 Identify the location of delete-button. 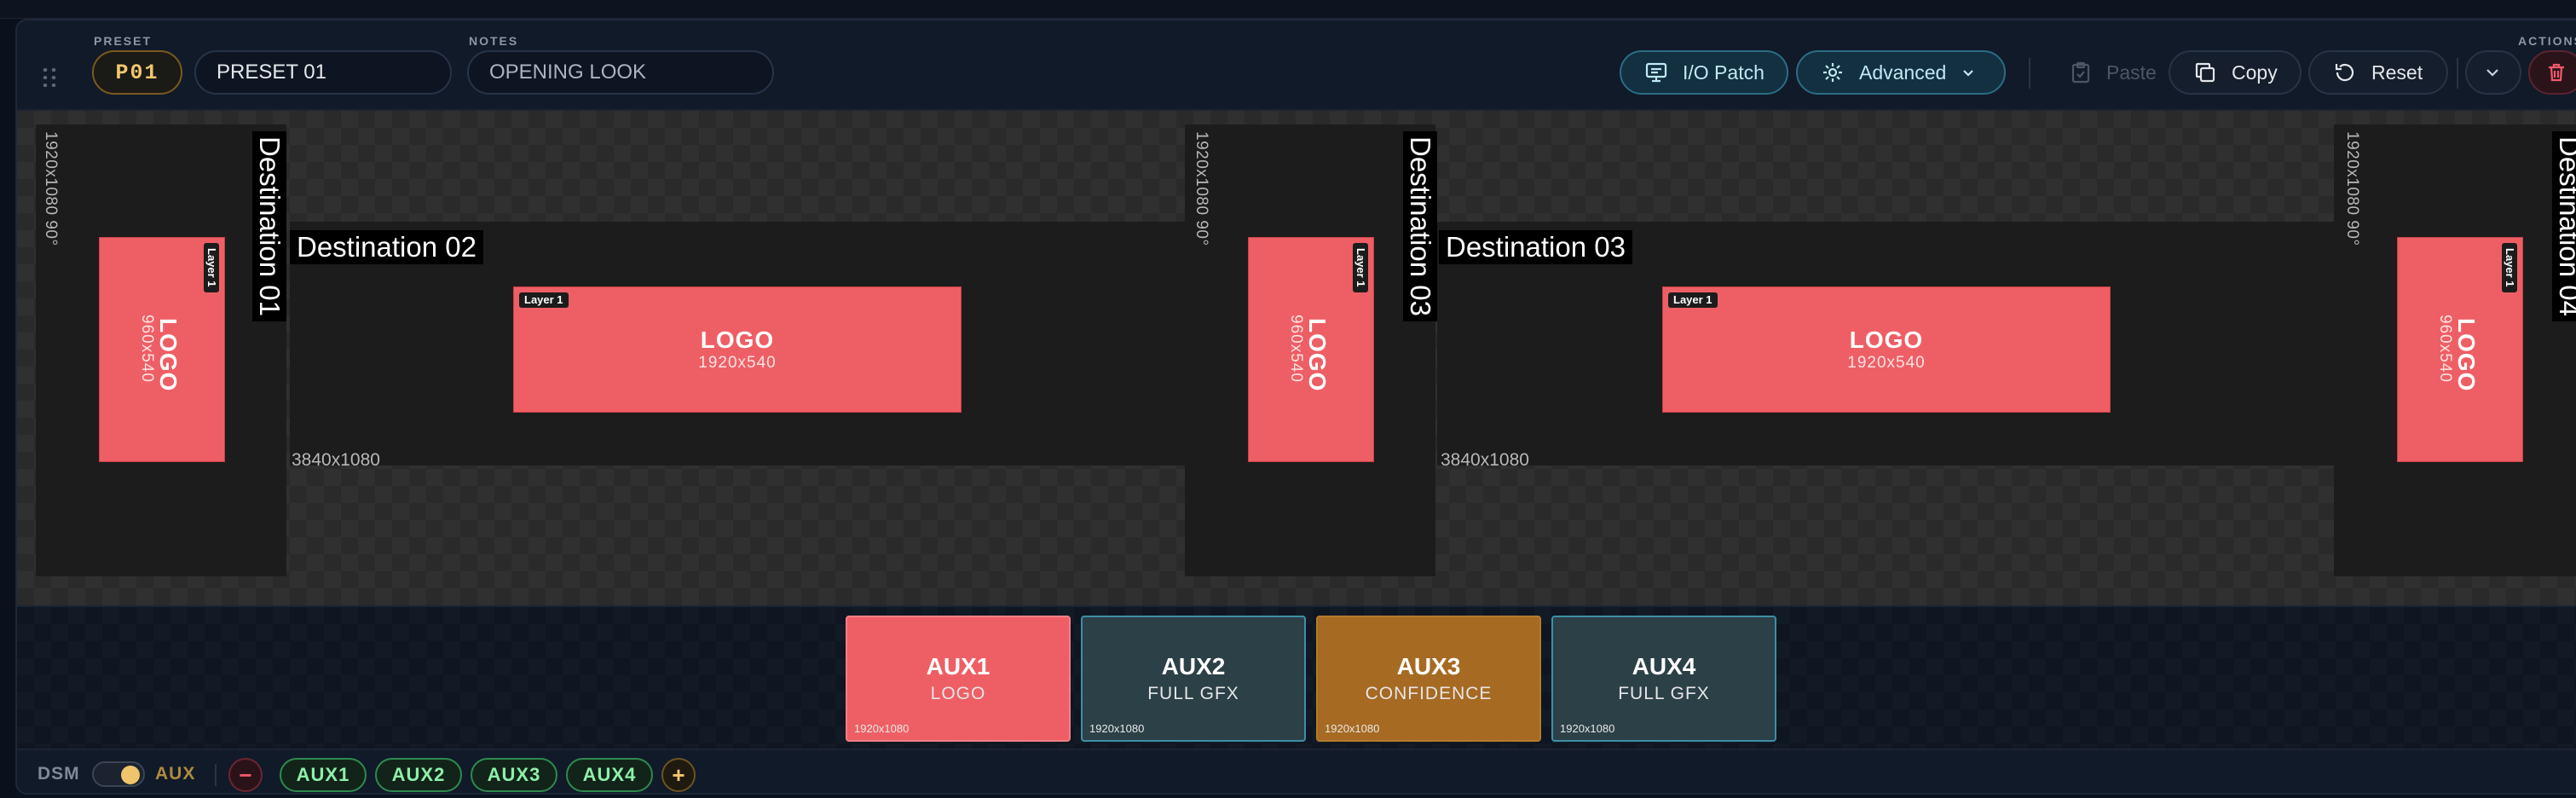
(2552, 72).